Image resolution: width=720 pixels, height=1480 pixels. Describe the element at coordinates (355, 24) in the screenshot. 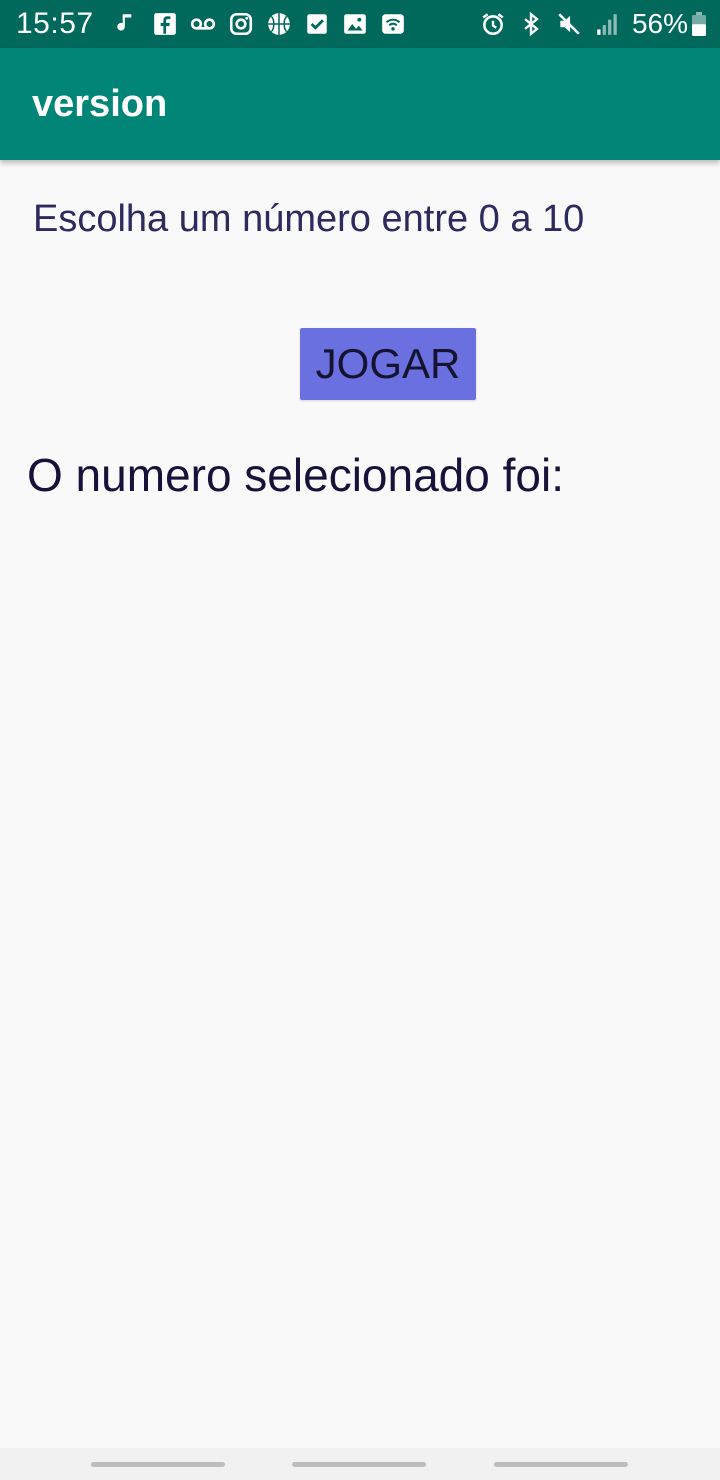

I see `image-icon` at that location.